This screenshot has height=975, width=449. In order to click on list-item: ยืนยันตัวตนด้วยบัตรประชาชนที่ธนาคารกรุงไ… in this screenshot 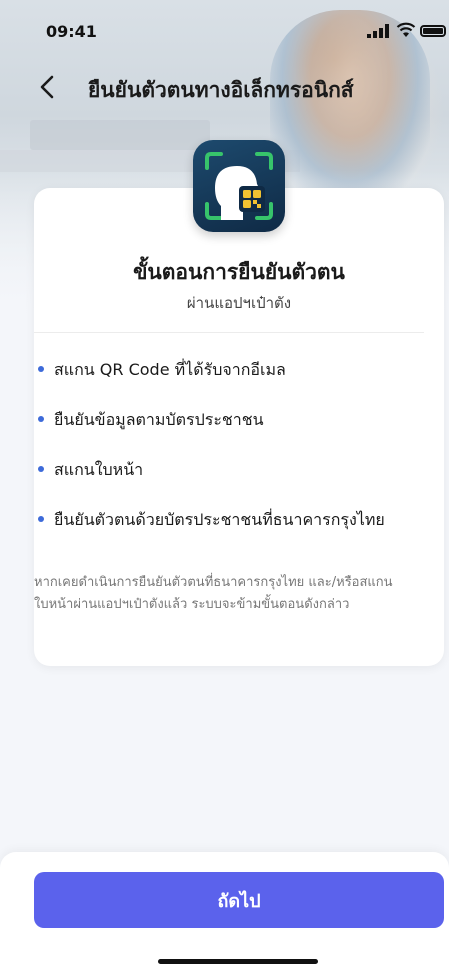, I will do `click(239, 533)`.